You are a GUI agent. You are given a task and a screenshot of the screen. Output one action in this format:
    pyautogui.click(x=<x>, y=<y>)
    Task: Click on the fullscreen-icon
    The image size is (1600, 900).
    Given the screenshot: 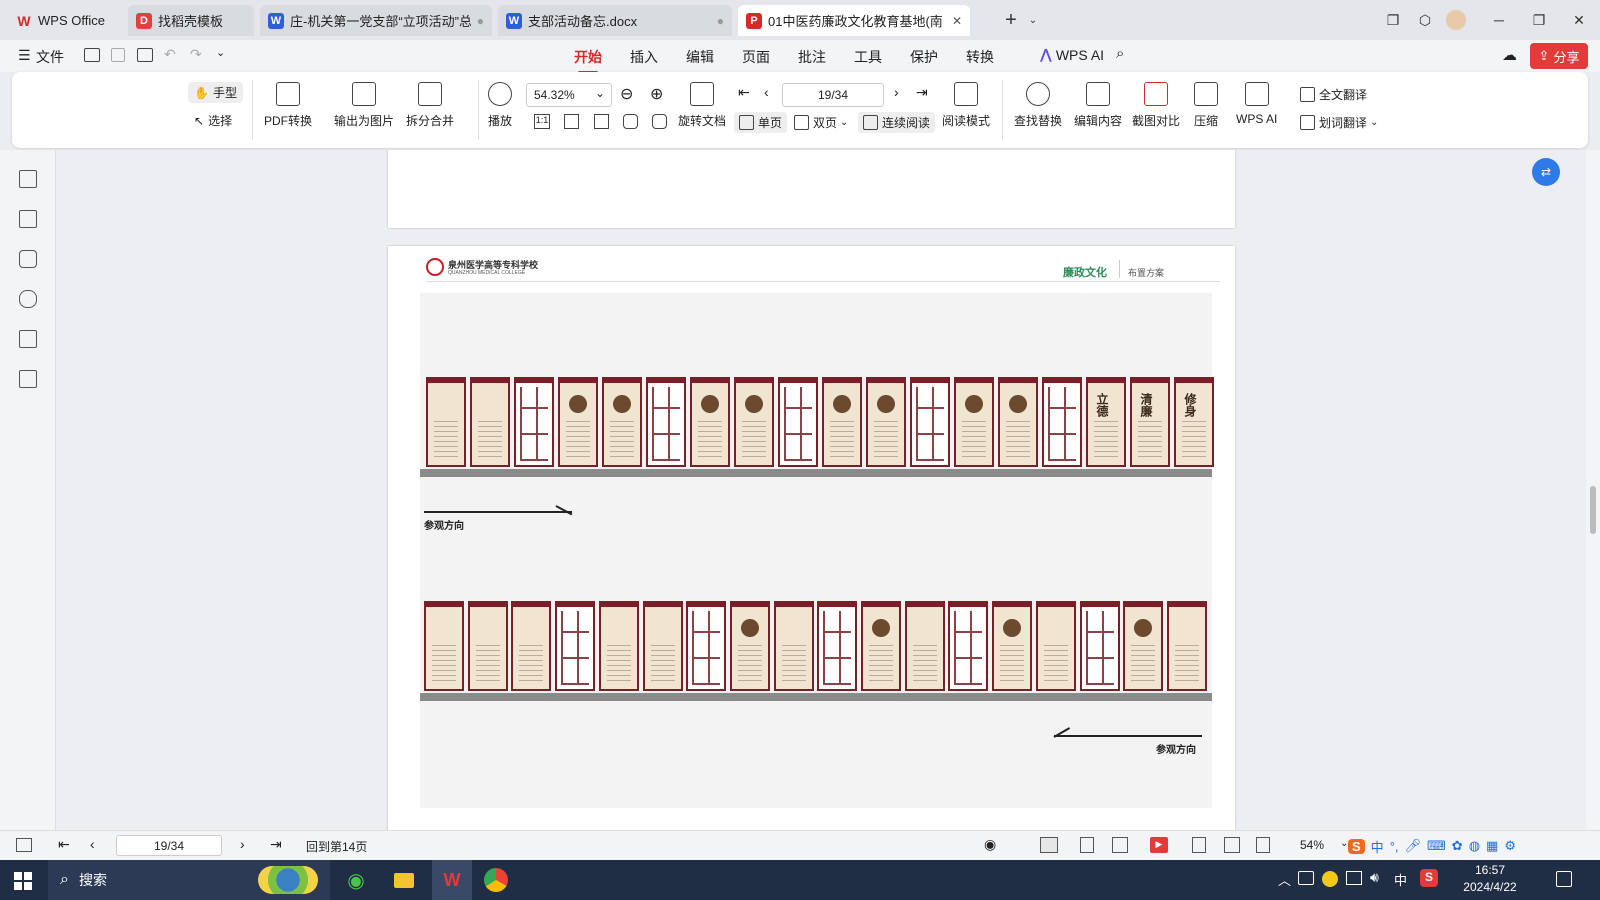 What is the action you would take?
    pyautogui.click(x=1232, y=845)
    